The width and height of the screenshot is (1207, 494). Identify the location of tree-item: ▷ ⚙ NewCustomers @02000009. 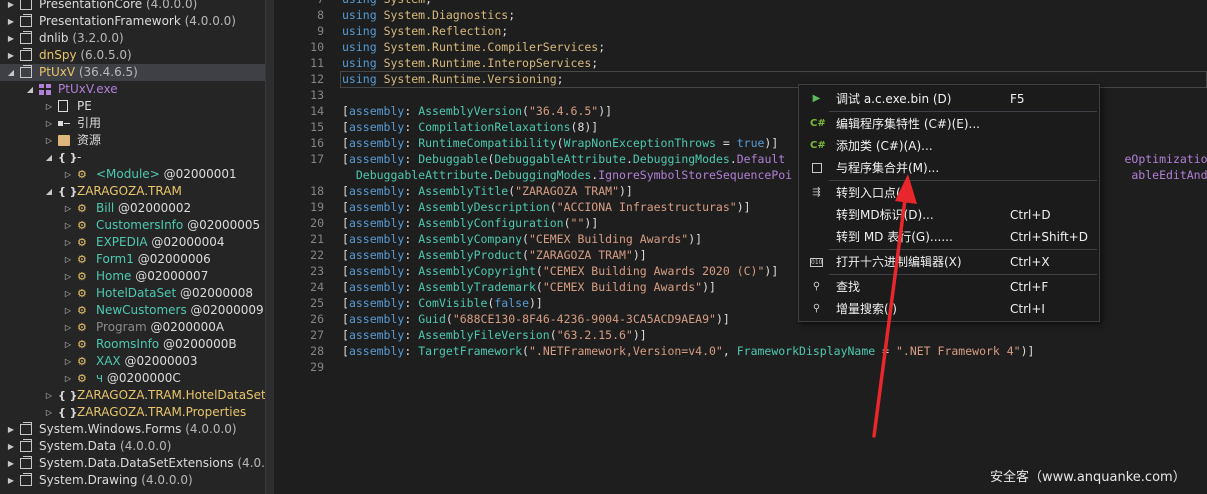
(132, 310).